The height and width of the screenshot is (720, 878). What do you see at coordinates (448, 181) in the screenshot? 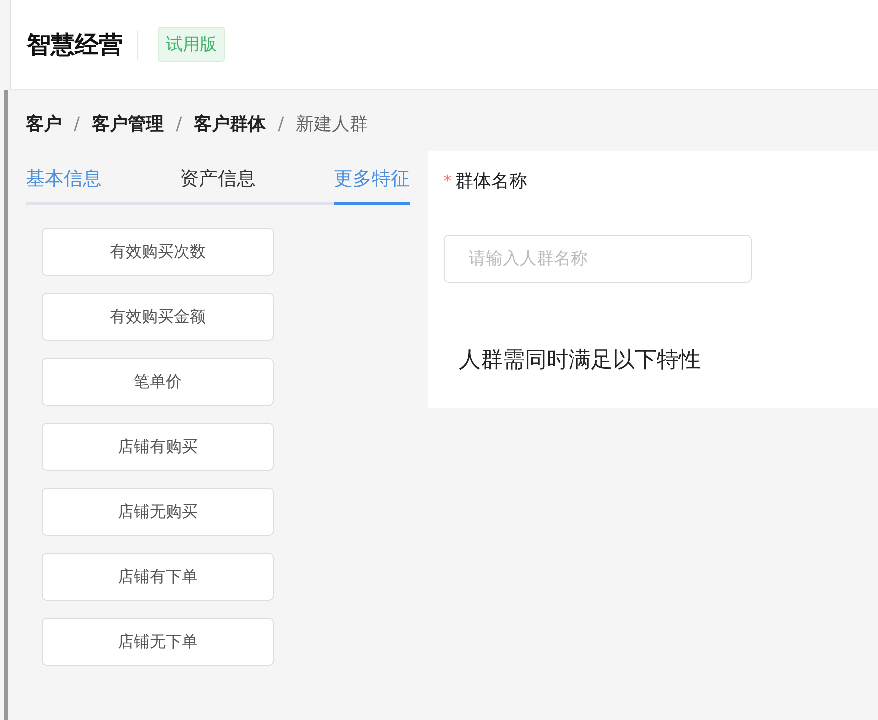
I see `required-mark: *` at bounding box center [448, 181].